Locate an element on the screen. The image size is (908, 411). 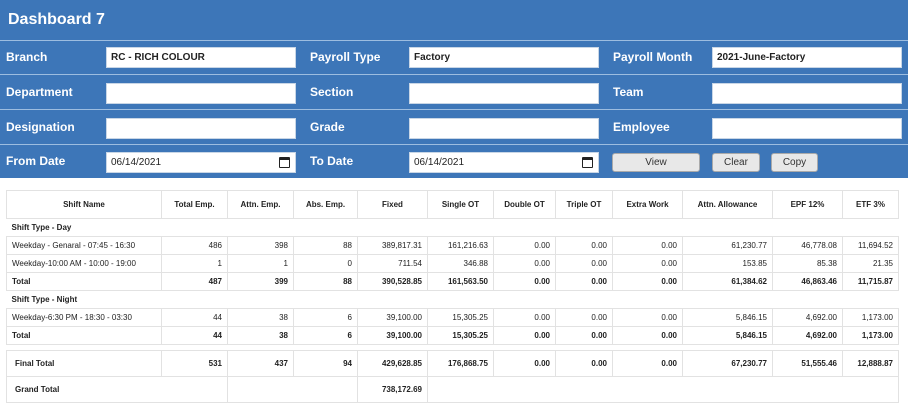
to-date-value: 06/14/2021 is located at coordinates (439, 162).